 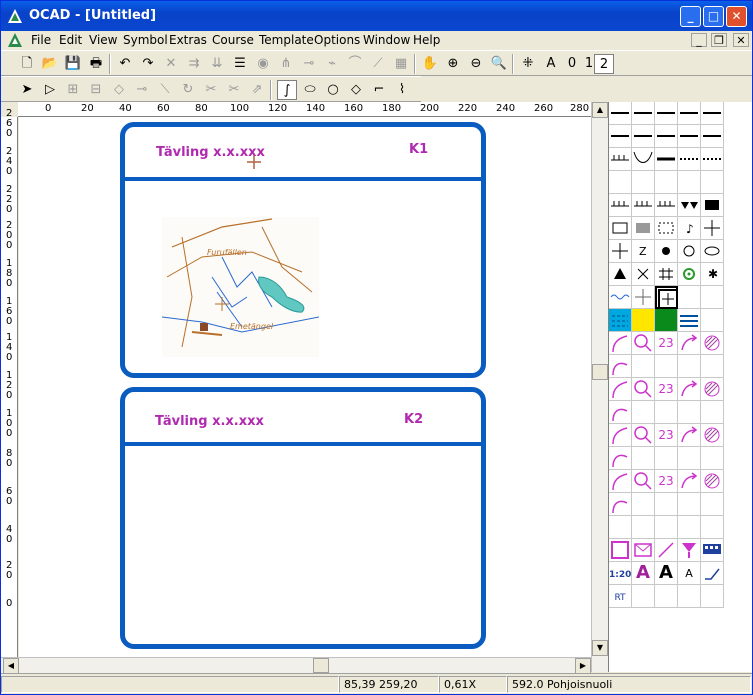 I want to click on menu-options: Options, so click(x=337, y=40).